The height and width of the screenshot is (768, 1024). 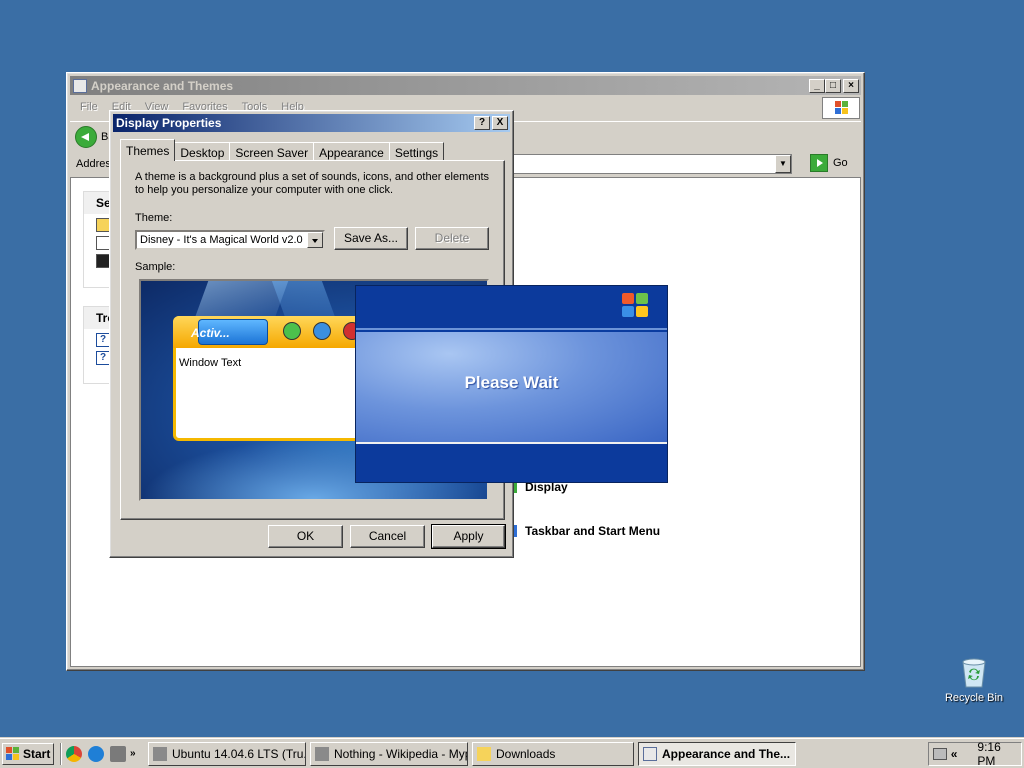 What do you see at coordinates (148, 150) in the screenshot?
I see `tab-themes: Themes` at bounding box center [148, 150].